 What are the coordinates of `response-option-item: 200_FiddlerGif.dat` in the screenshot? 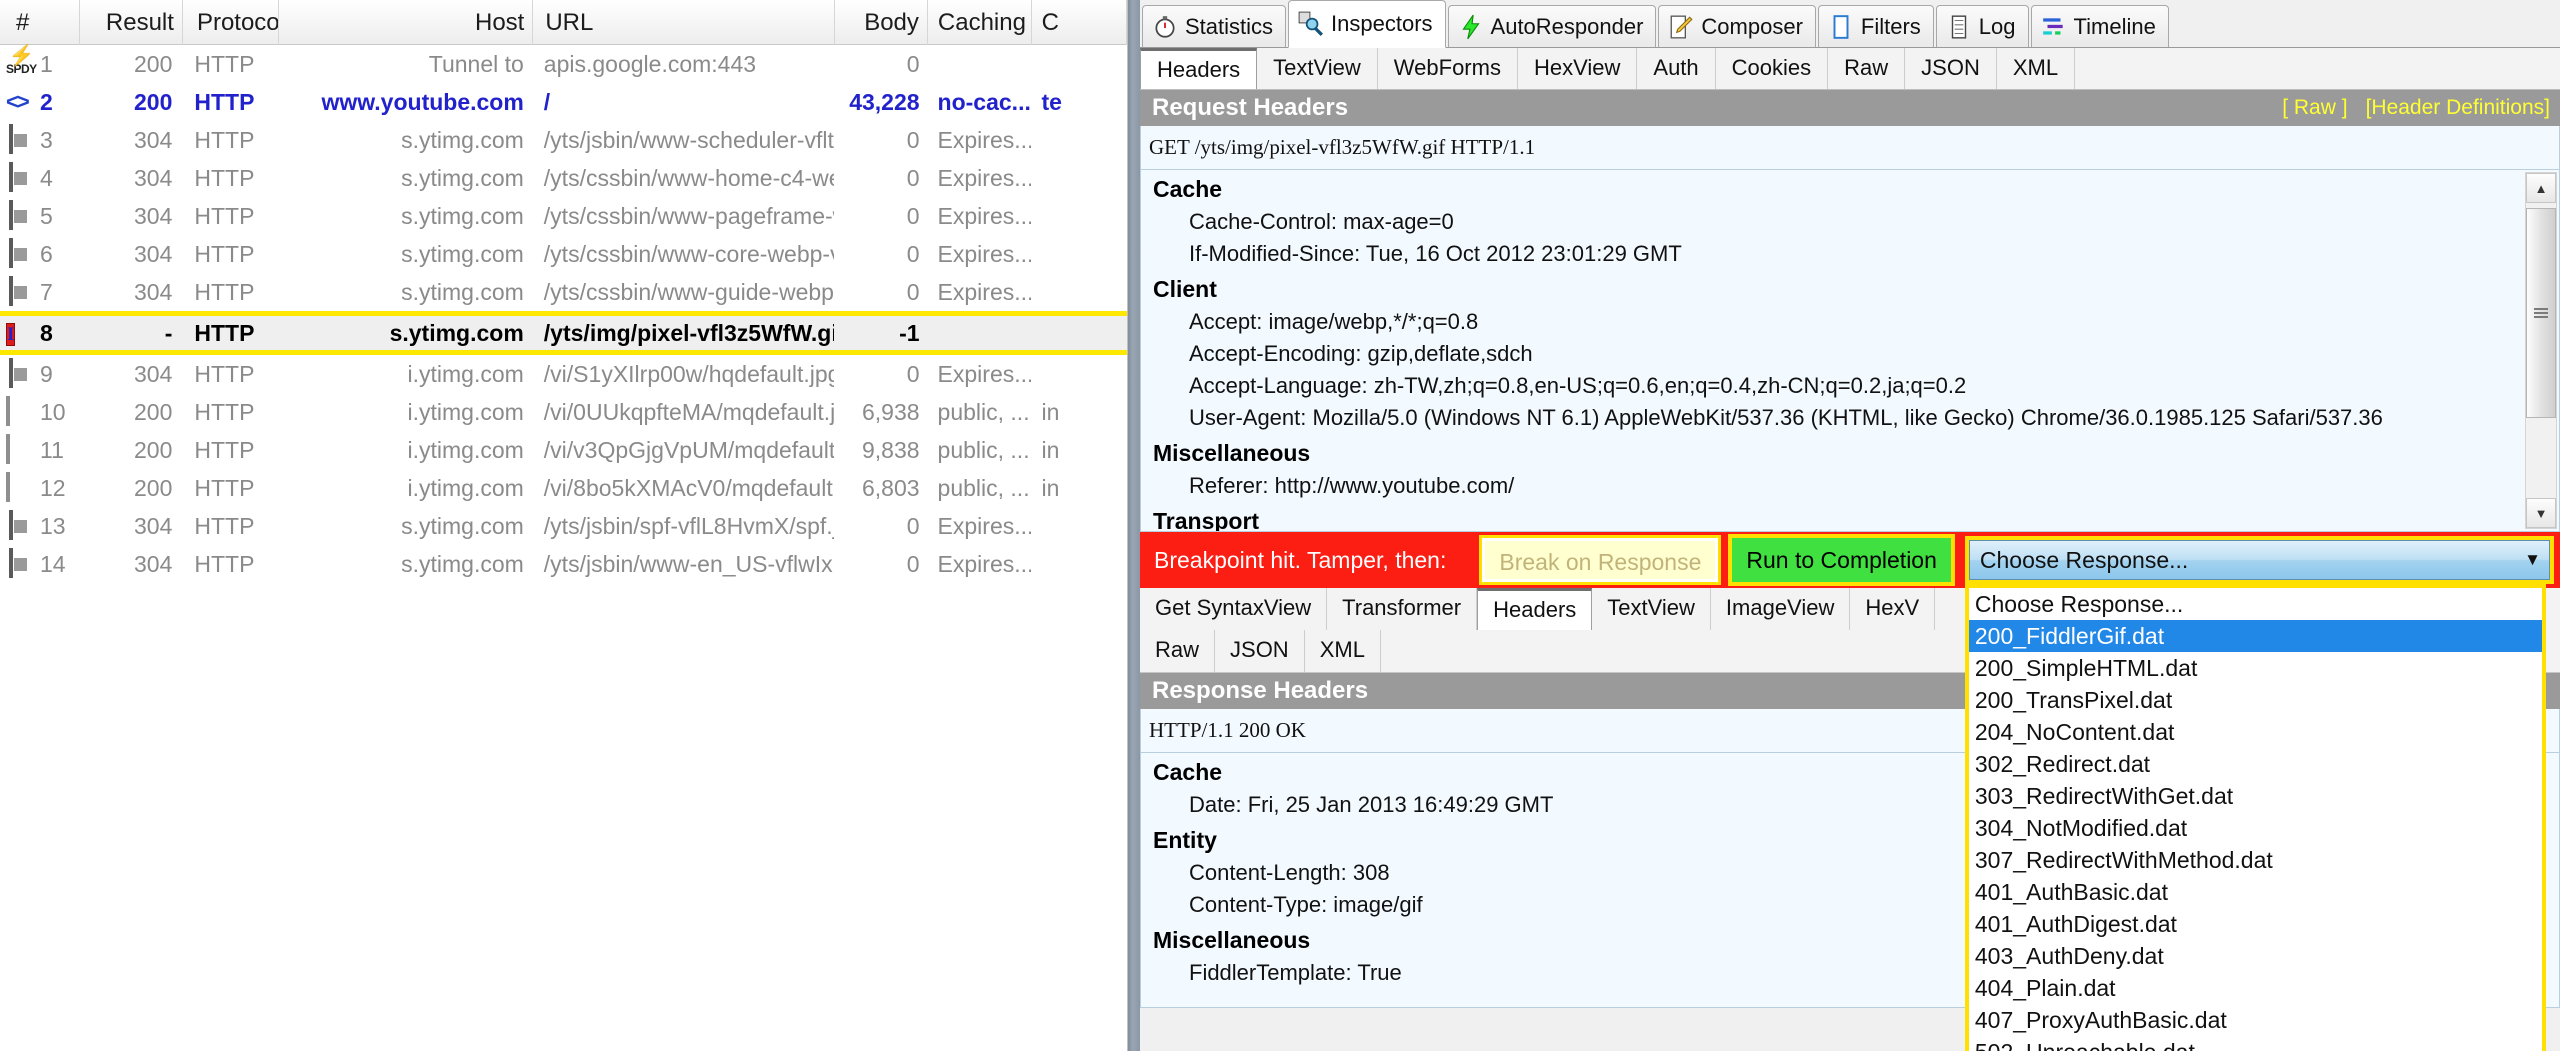 It's located at (2255, 636).